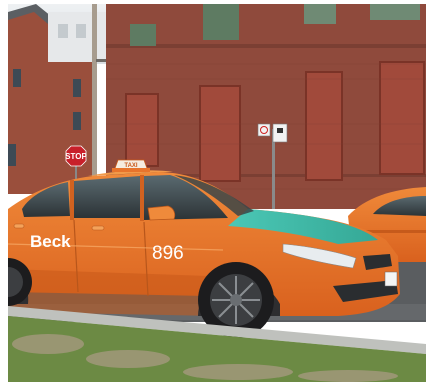 The height and width of the screenshot is (385, 432). What do you see at coordinates (107, 197) in the screenshot?
I see `rear-door-window` at bounding box center [107, 197].